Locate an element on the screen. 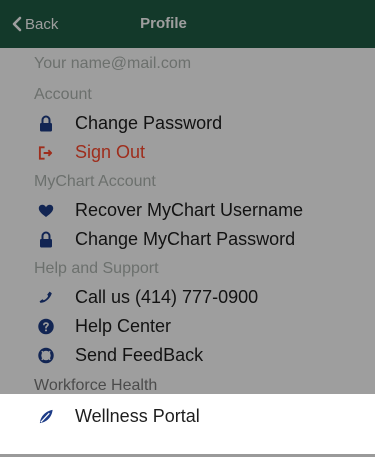 Image resolution: width=375 pixels, height=460 pixels. wellness-portal-item: Wellness Portal is located at coordinates (187, 416).